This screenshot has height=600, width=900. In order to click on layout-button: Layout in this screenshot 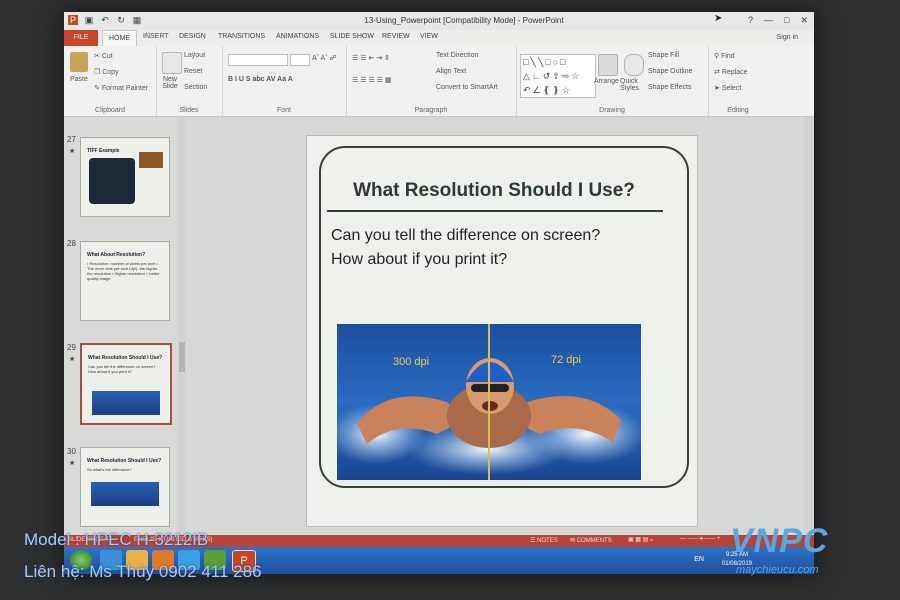, I will do `click(194, 55)`.